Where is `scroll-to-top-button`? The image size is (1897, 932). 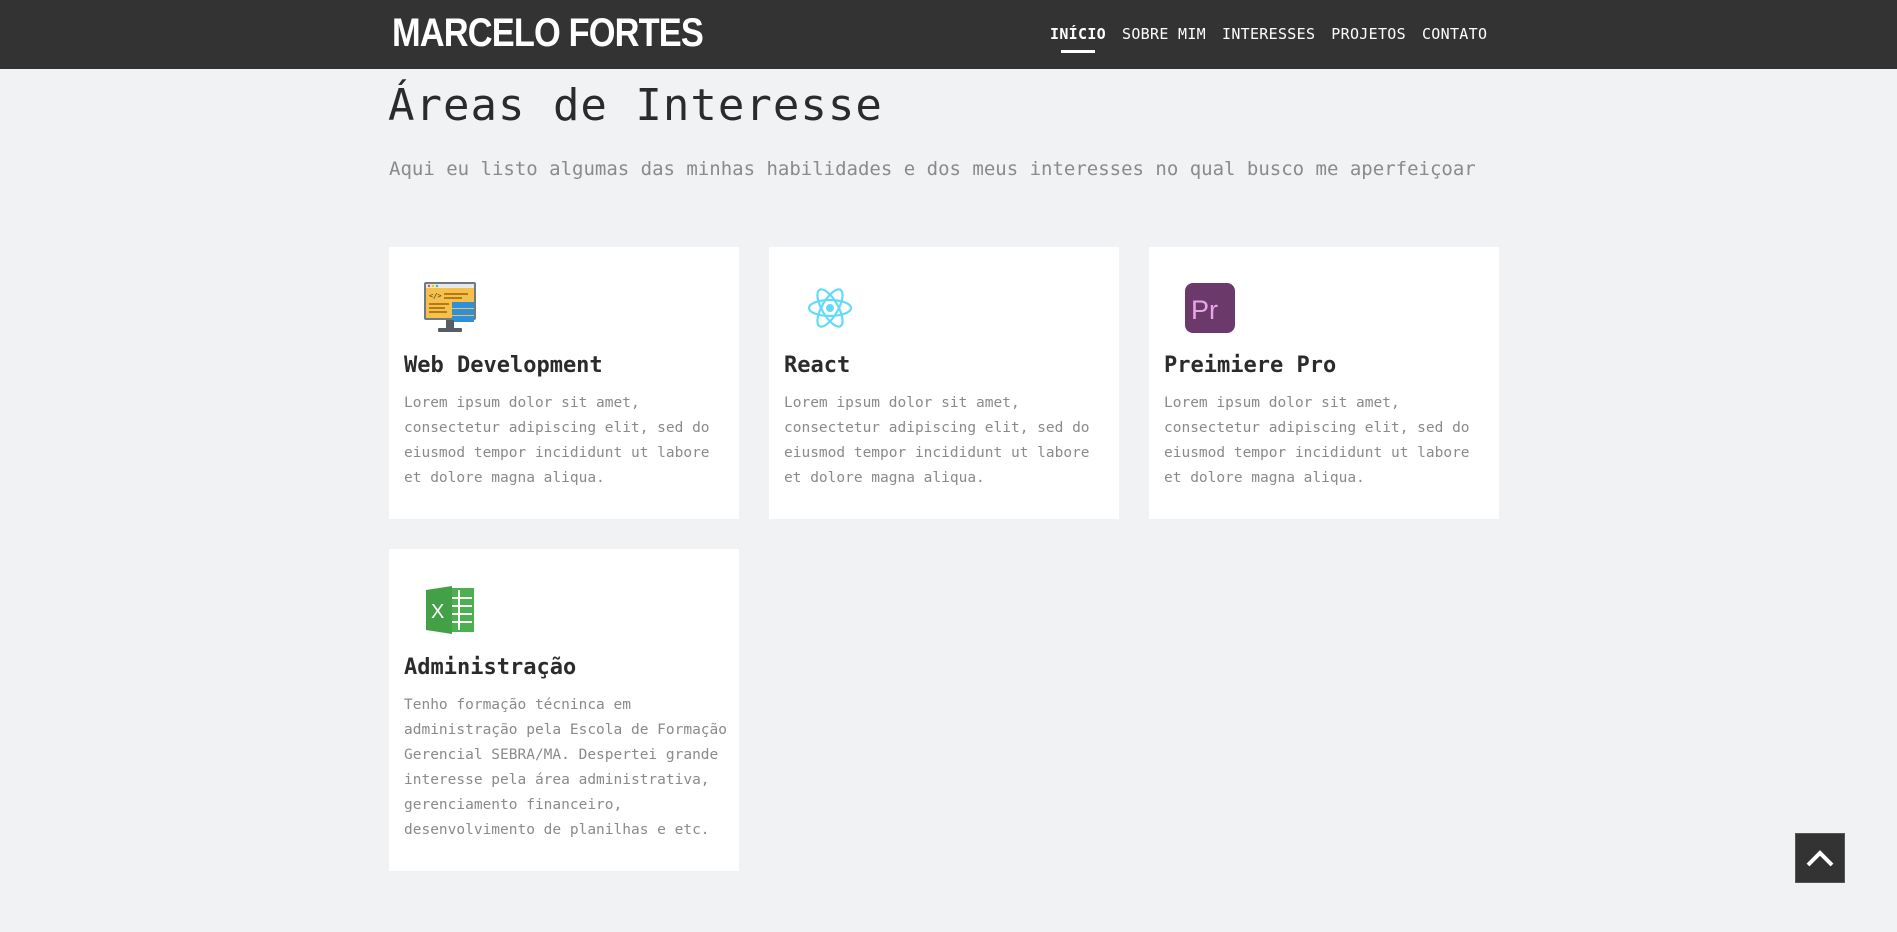
scroll-to-top-button is located at coordinates (1820, 858).